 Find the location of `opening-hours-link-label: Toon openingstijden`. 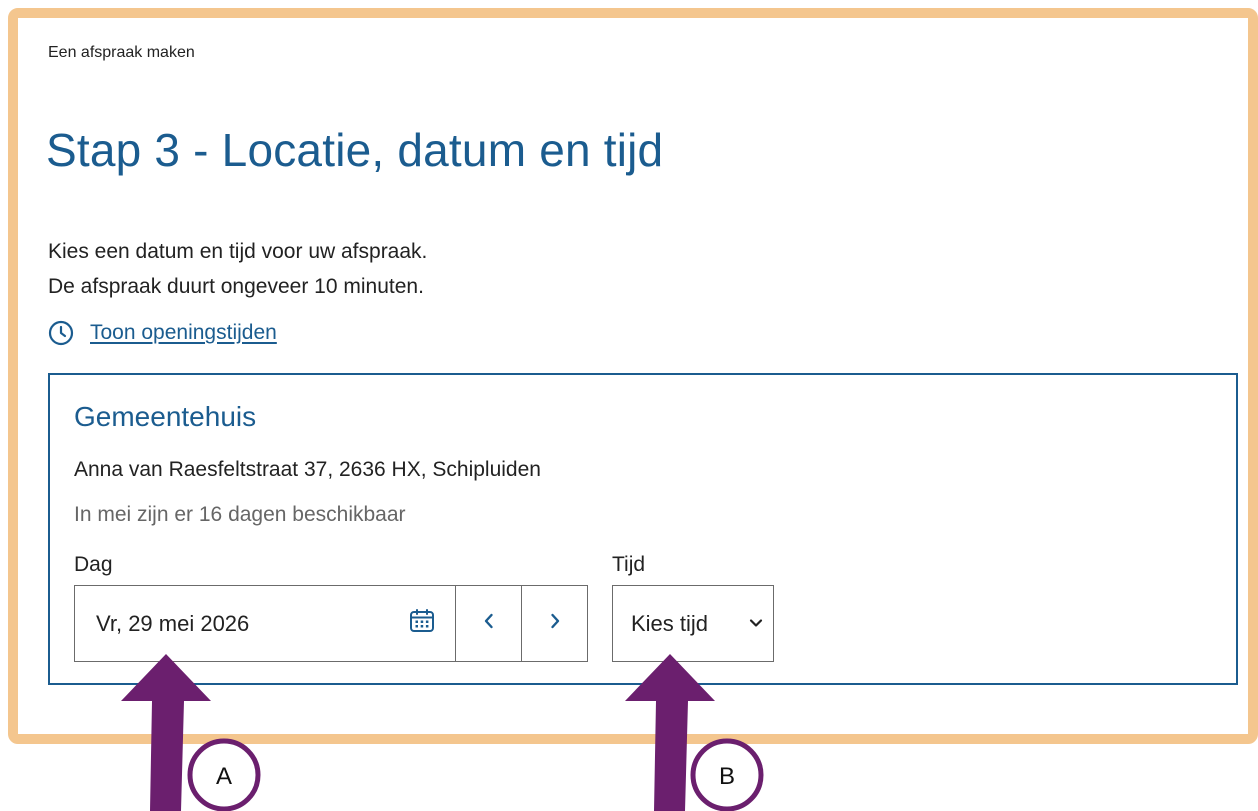

opening-hours-link-label: Toon openingstijden is located at coordinates (183, 333).